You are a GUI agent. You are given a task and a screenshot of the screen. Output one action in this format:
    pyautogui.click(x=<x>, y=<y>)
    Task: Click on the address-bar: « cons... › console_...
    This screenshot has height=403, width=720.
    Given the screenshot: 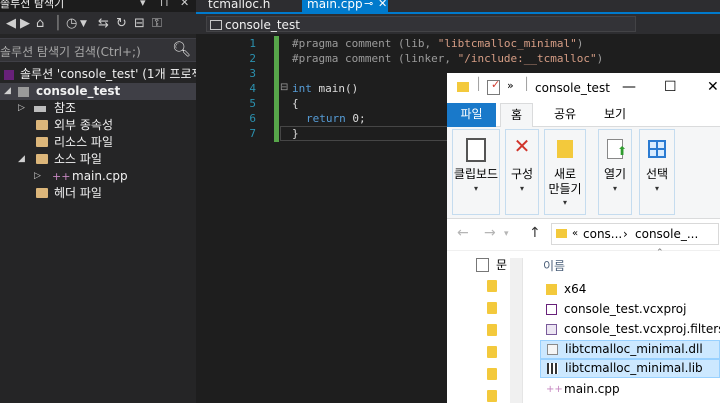 What is the action you would take?
    pyautogui.click(x=635, y=234)
    